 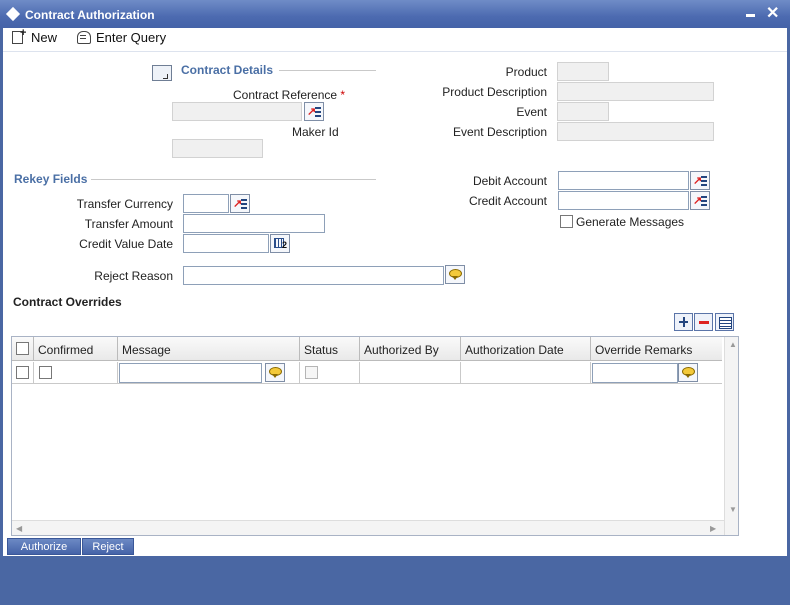 What do you see at coordinates (45, 372) in the screenshot?
I see `confirmed-checkbox` at bounding box center [45, 372].